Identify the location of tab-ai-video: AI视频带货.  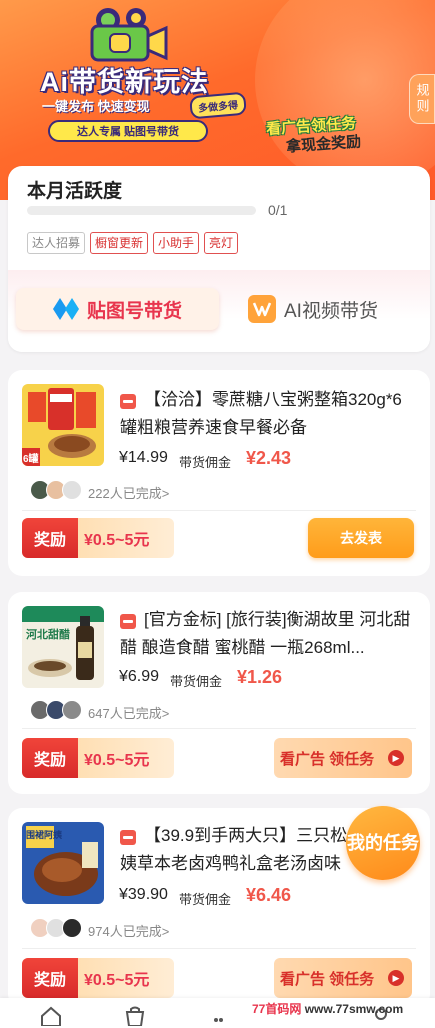
(313, 309).